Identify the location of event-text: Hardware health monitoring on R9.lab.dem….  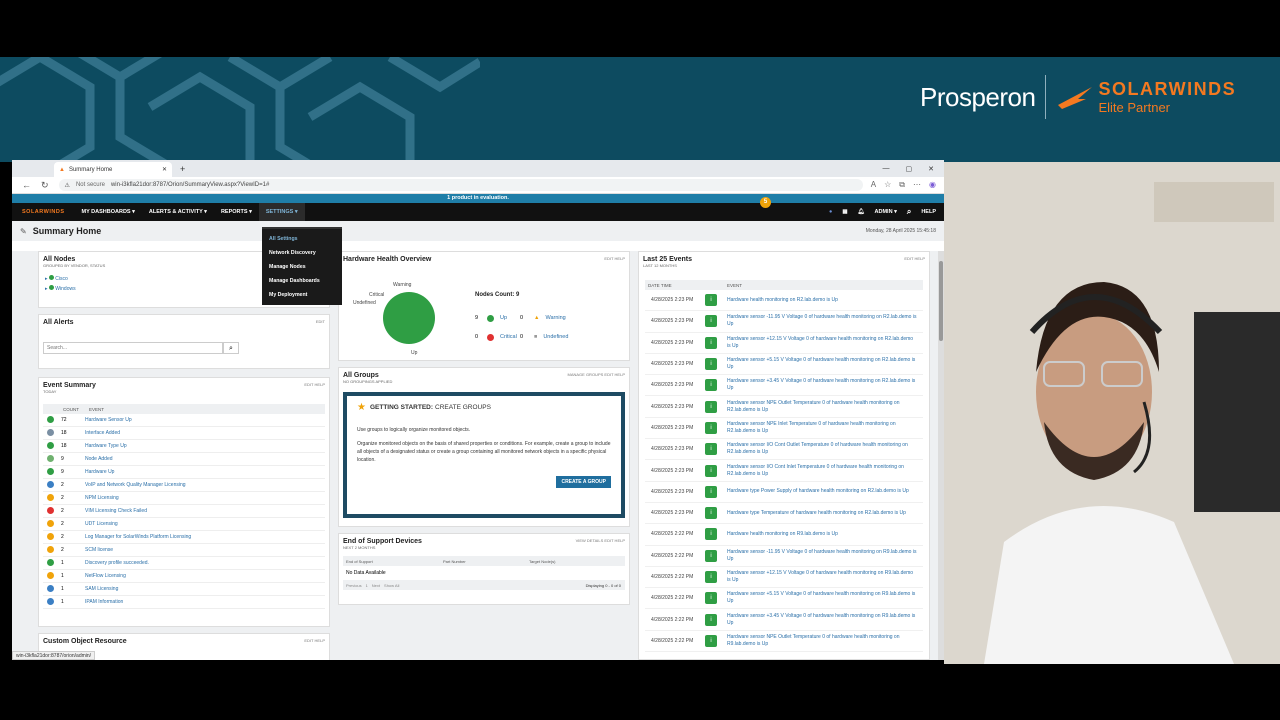
(825, 534).